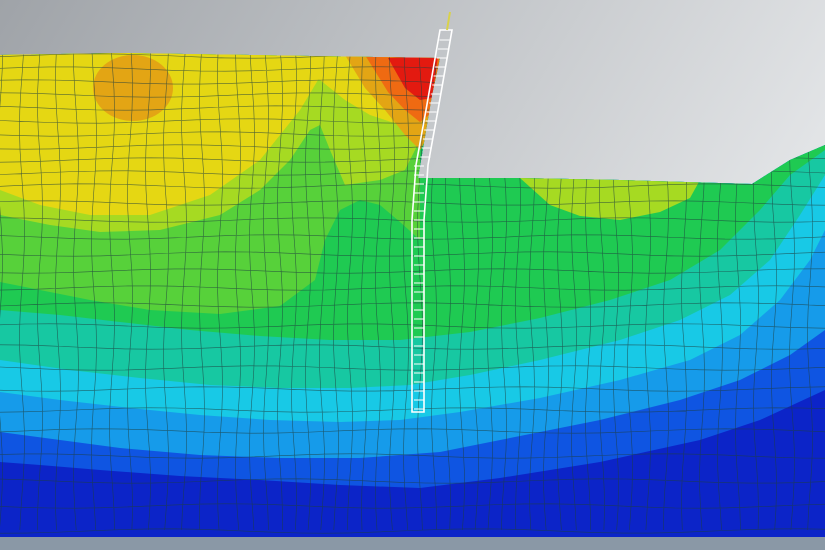 The width and height of the screenshot is (825, 550). Describe the element at coordinates (133, 88) in the screenshot. I see `band-amber-spot` at that location.